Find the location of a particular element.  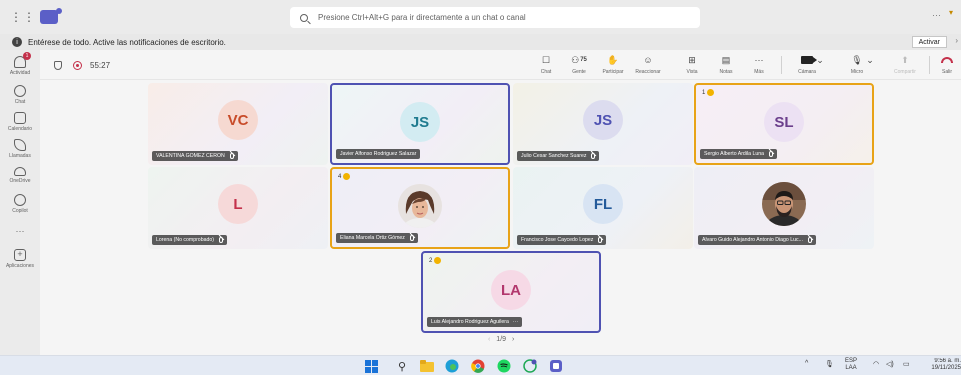

rail-item-calls: Llamadas is located at coordinates (20, 149).